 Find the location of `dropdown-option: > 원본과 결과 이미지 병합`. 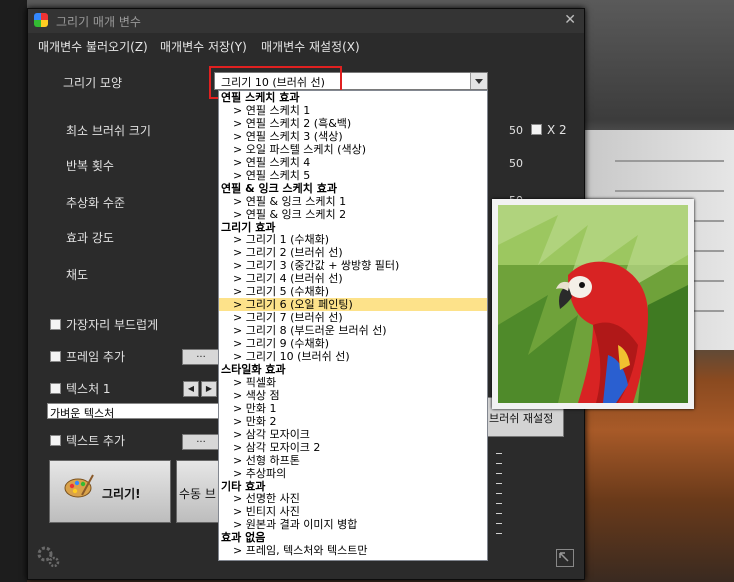

dropdown-option: > 원본과 결과 이미지 병합 is located at coordinates (353, 524).